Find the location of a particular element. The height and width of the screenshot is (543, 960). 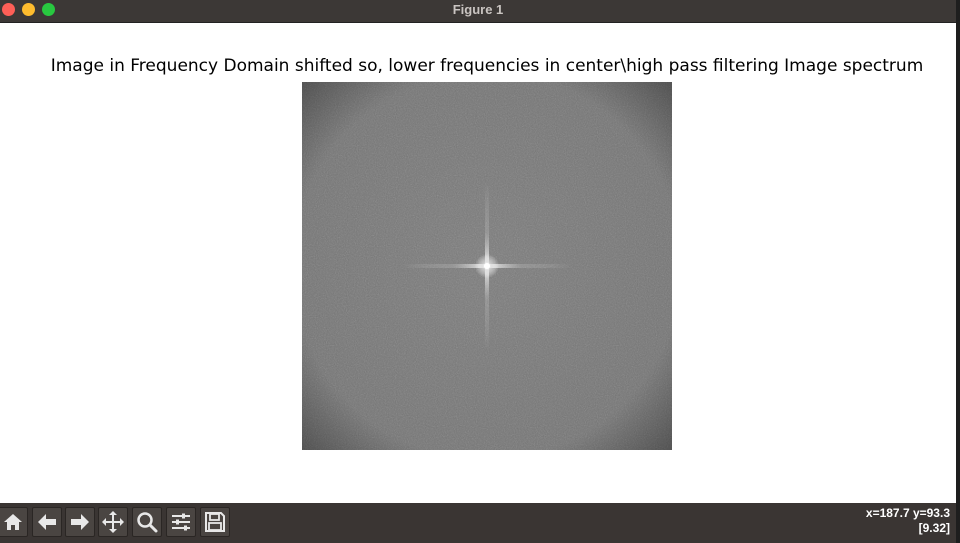

configure-subplots-button is located at coordinates (181, 522).